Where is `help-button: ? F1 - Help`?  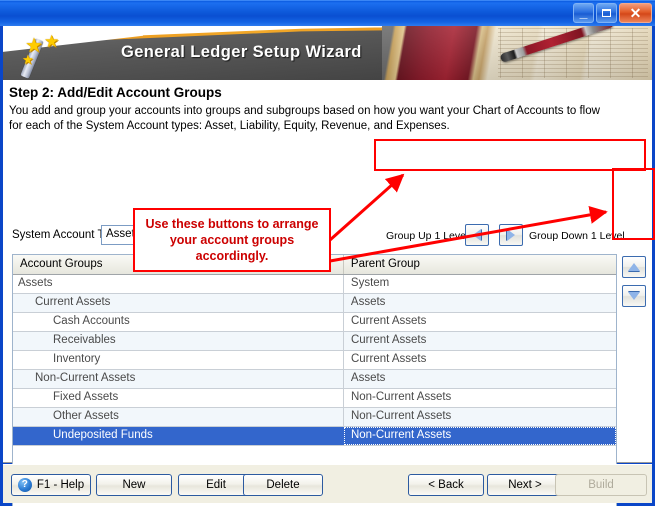 help-button: ? F1 - Help is located at coordinates (51, 485).